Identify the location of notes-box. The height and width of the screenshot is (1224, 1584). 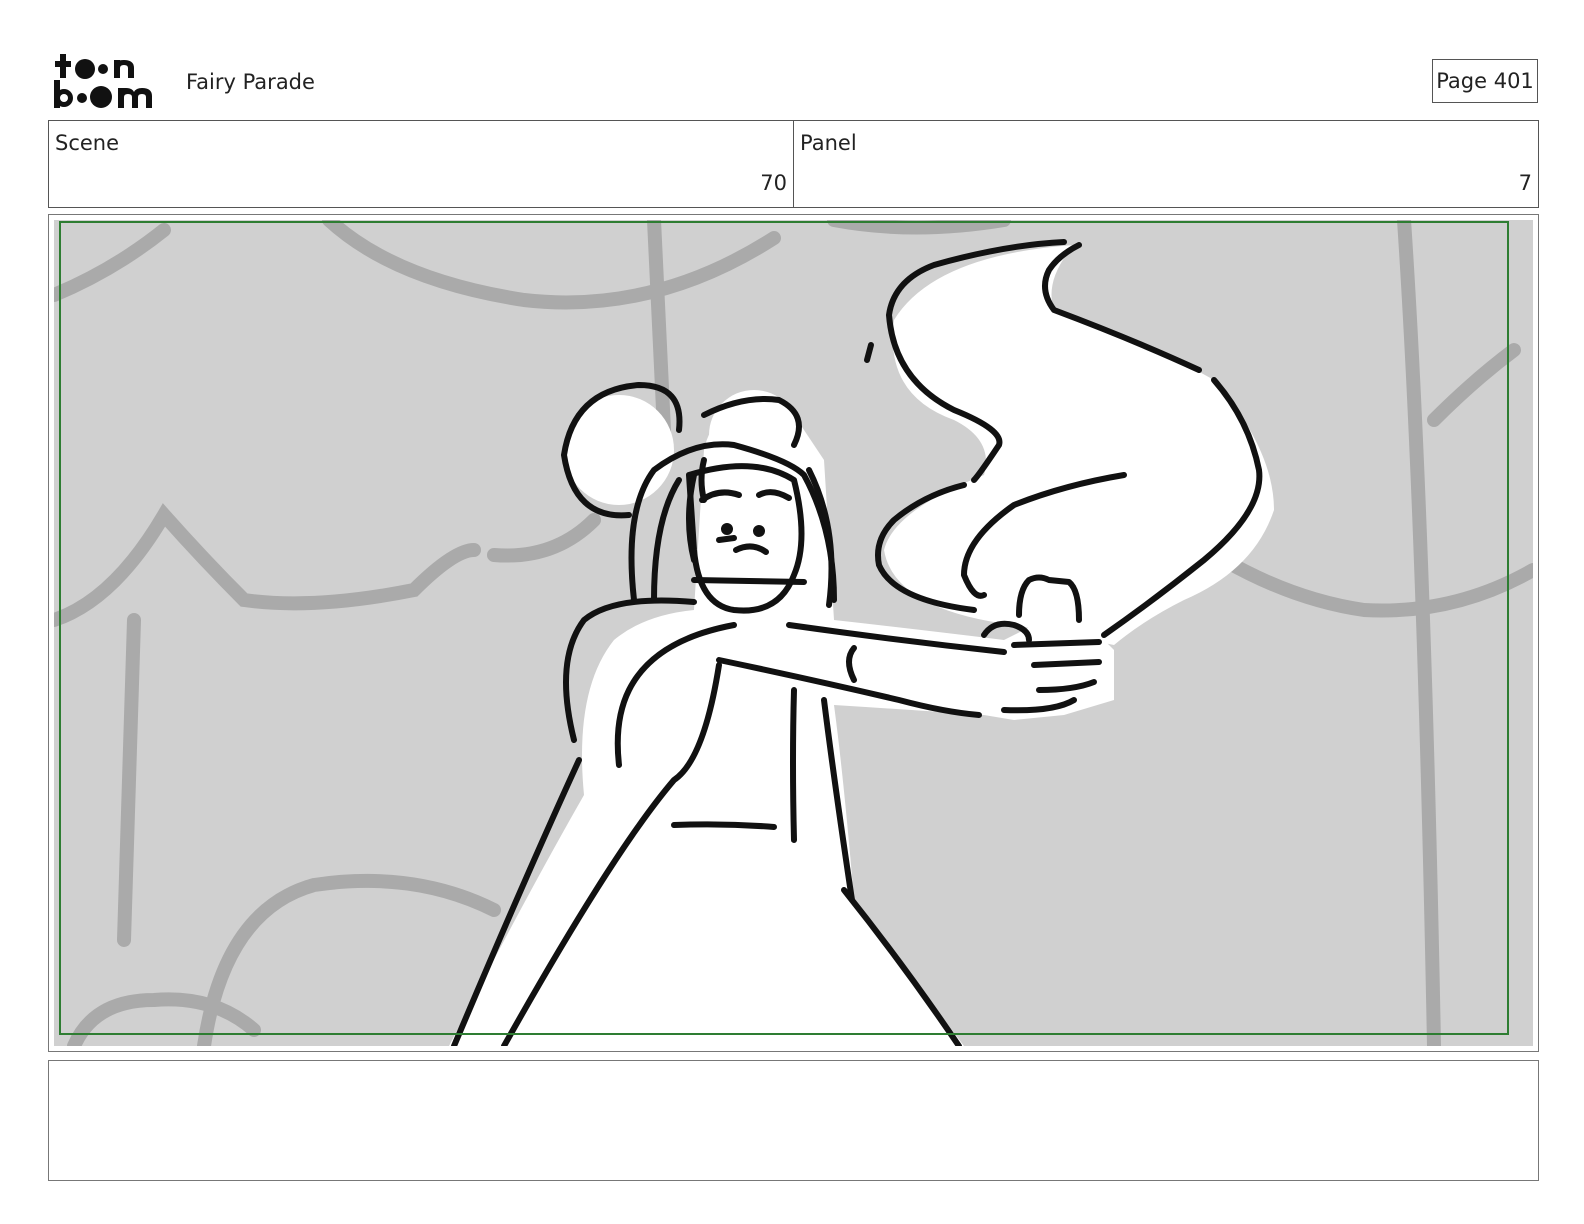
(793, 1120).